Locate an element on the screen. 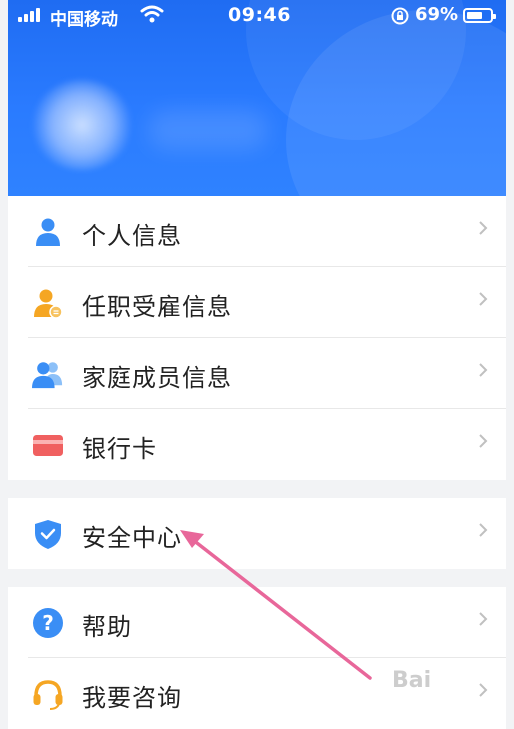 The height and width of the screenshot is (729, 514). menu-item-label: 帮助 is located at coordinates (107, 627).